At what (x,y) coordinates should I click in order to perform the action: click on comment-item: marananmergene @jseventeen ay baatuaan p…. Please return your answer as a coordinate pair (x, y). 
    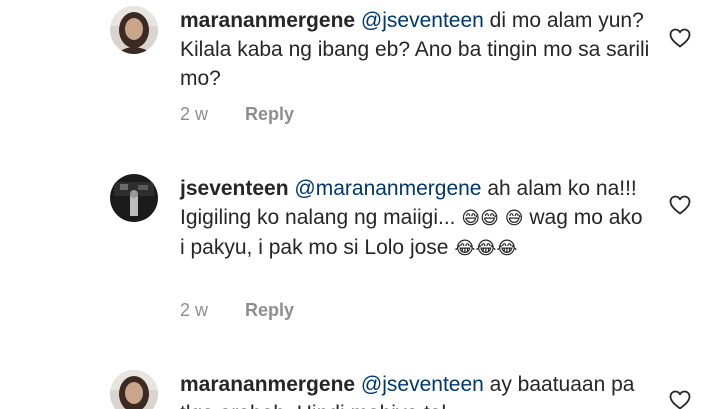
    Looking at the image, I should click on (364, 387).